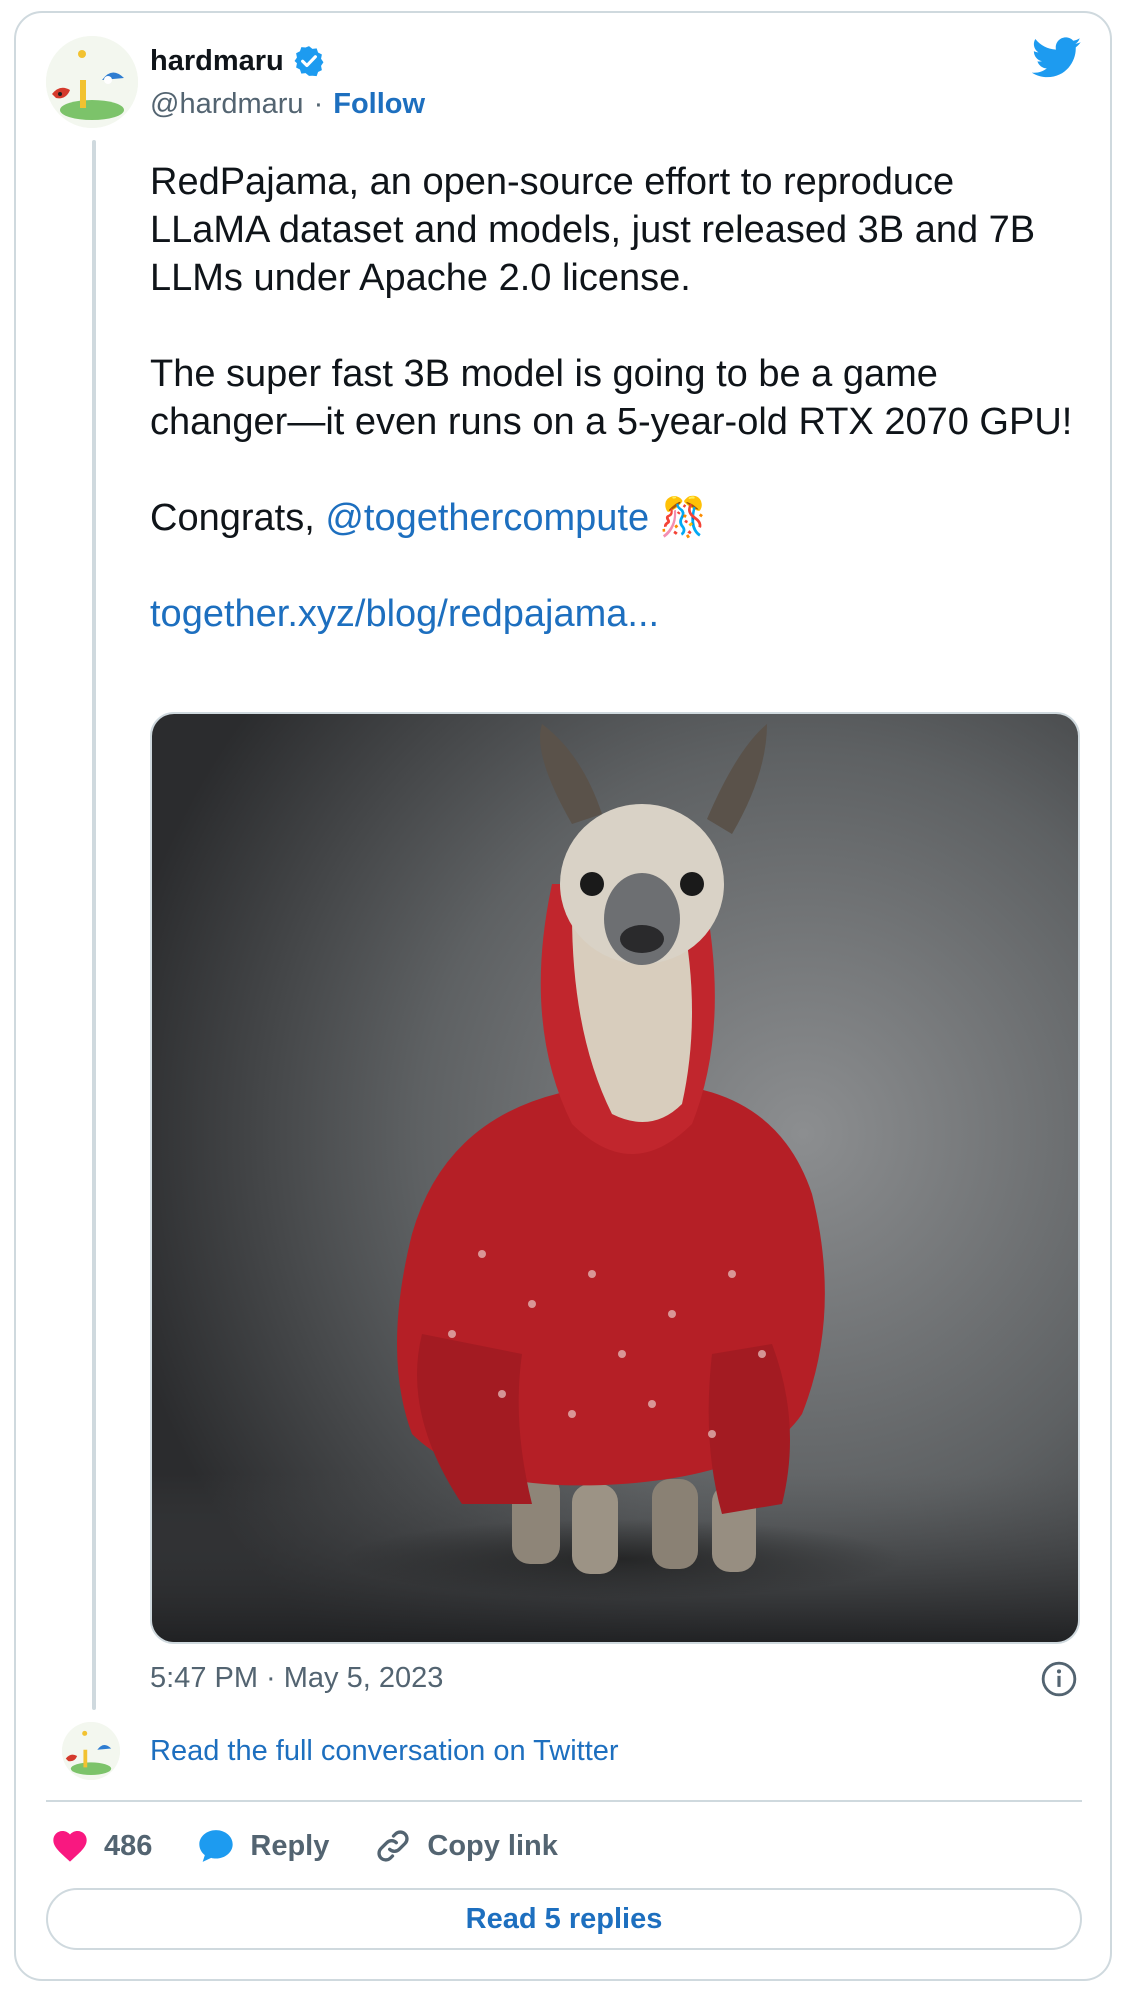 This screenshot has height=1994, width=1126. What do you see at coordinates (683, 518) in the screenshot?
I see `party-popper-emoji: 🎊` at bounding box center [683, 518].